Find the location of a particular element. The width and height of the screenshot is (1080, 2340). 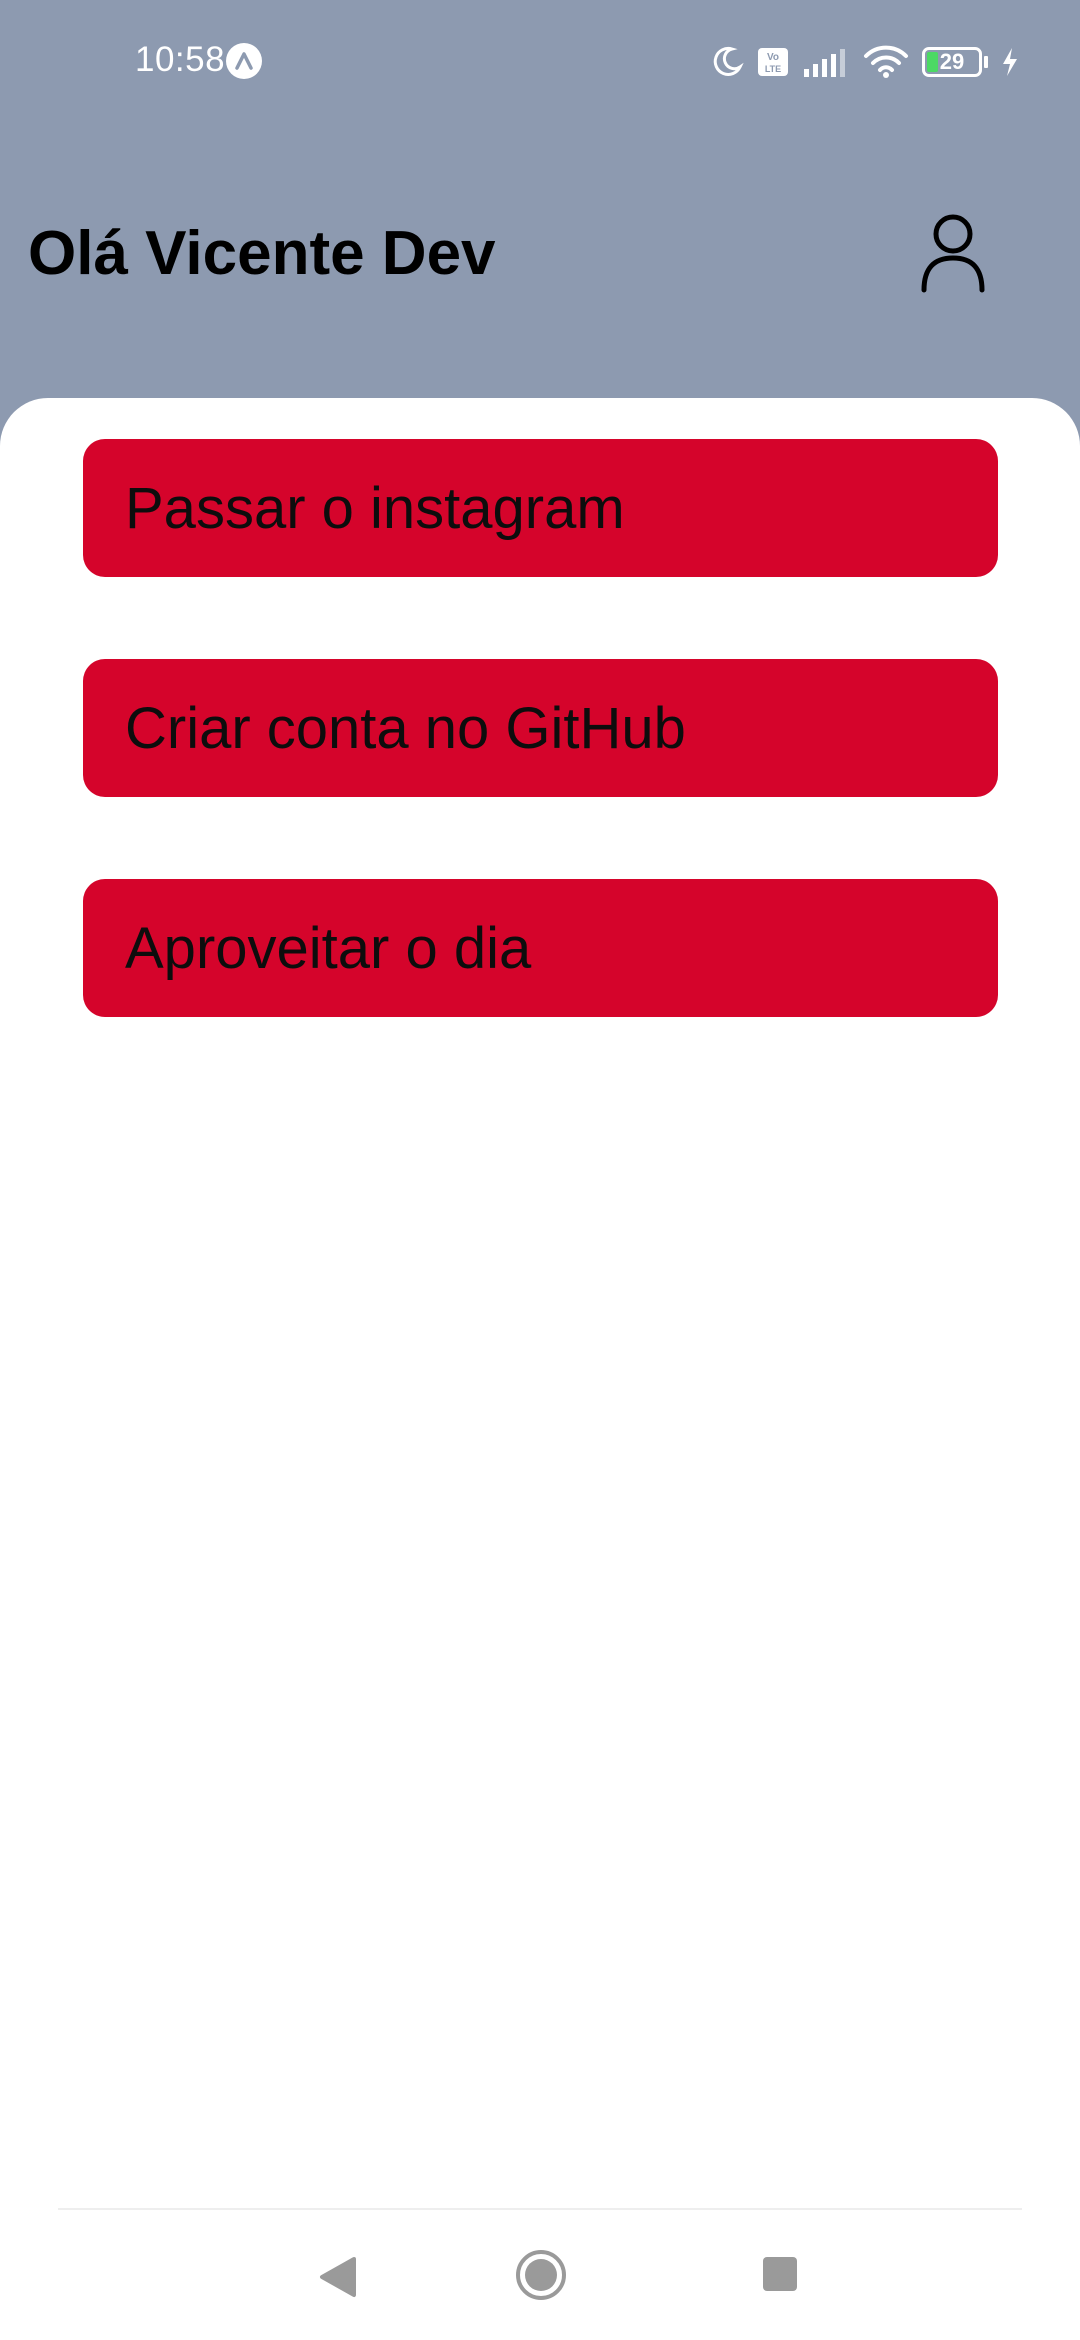

user-icon is located at coordinates (953, 253).